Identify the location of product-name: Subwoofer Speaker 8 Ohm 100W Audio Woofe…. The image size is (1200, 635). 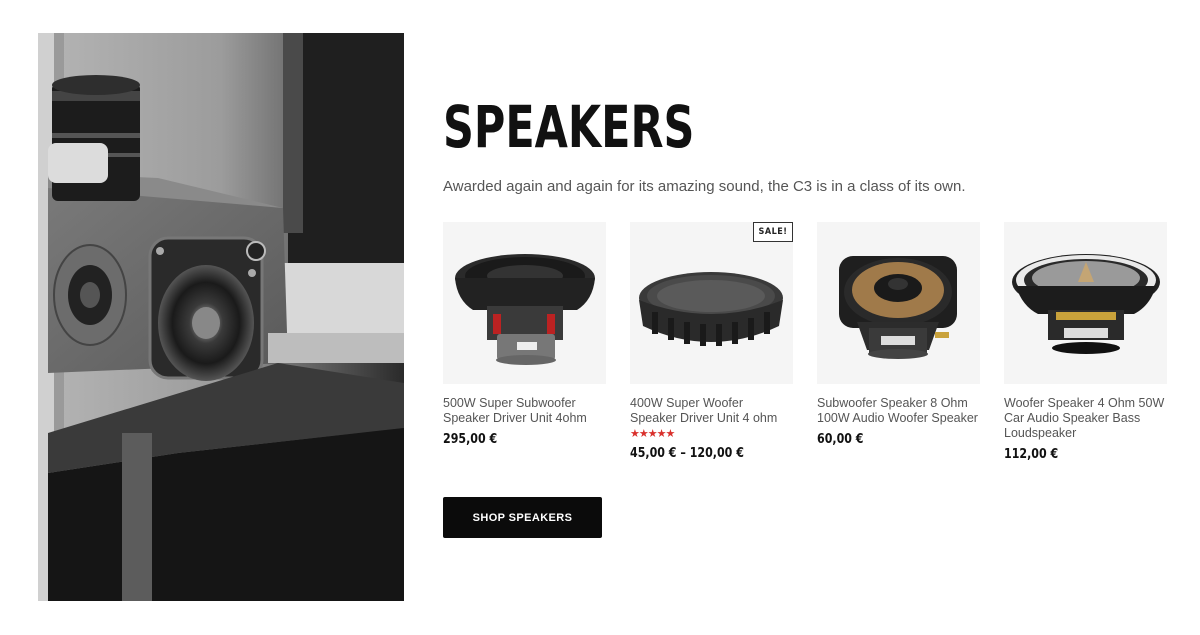
(898, 411).